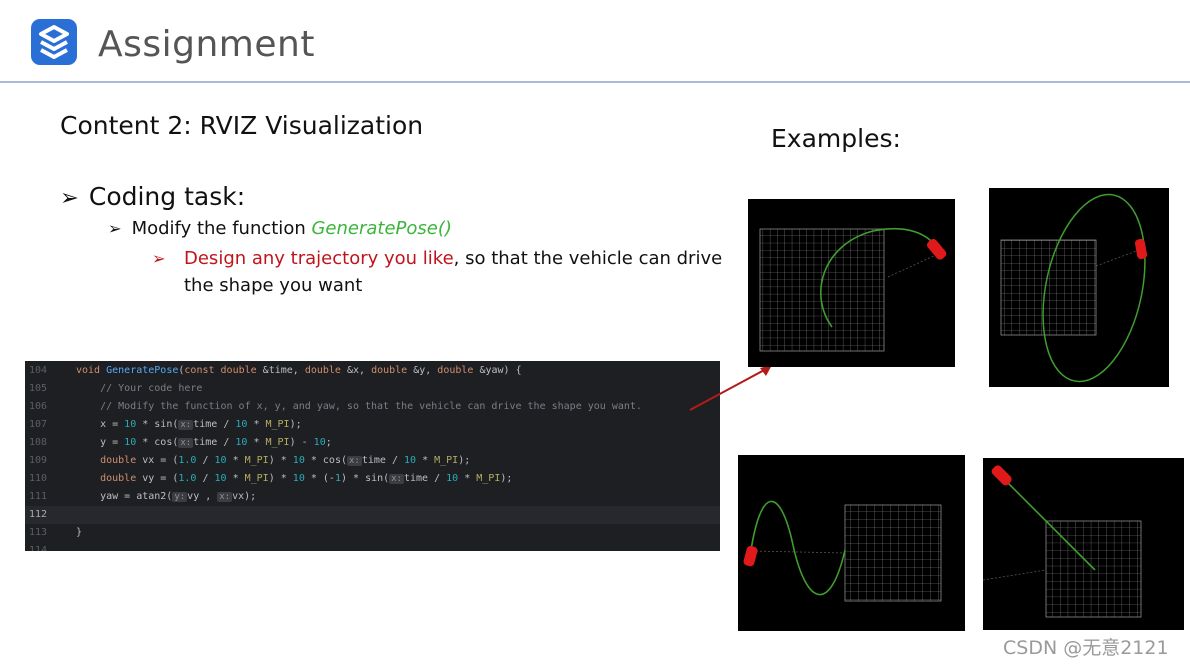 Image resolution: width=1190 pixels, height=665 pixels. What do you see at coordinates (79, 532) in the screenshot?
I see `code-line: }` at bounding box center [79, 532].